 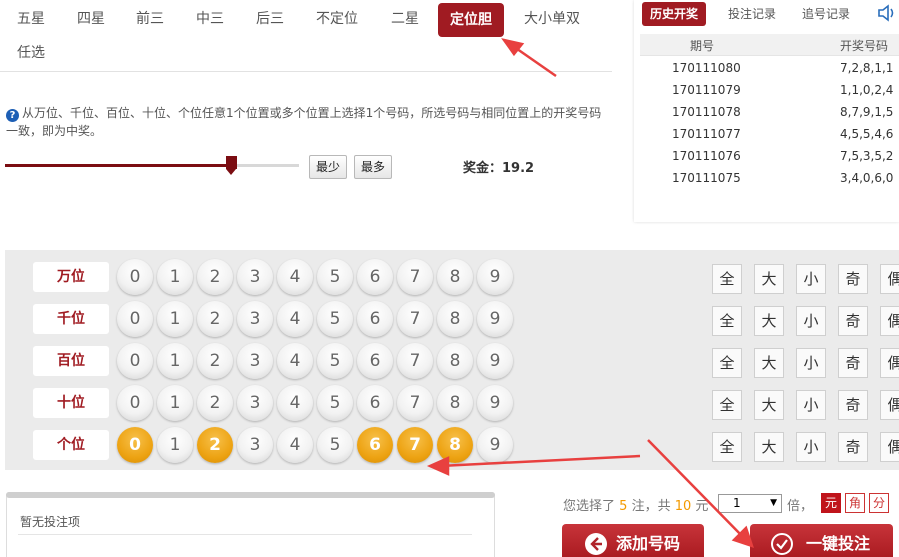 I want to click on max-button: 最多, so click(x=373, y=167).